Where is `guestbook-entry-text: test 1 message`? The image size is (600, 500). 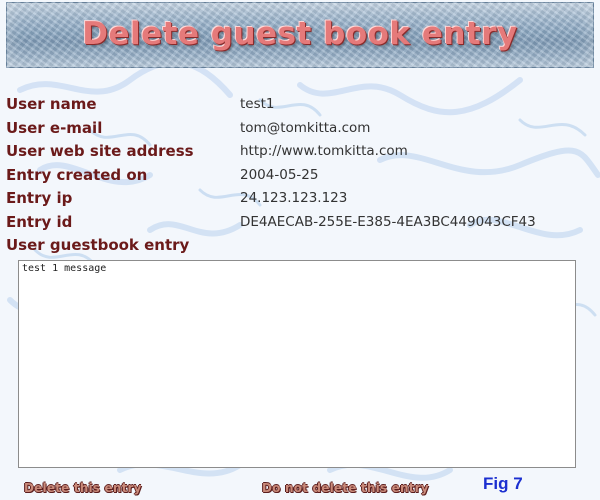
guestbook-entry-text: test 1 message is located at coordinates (64, 268).